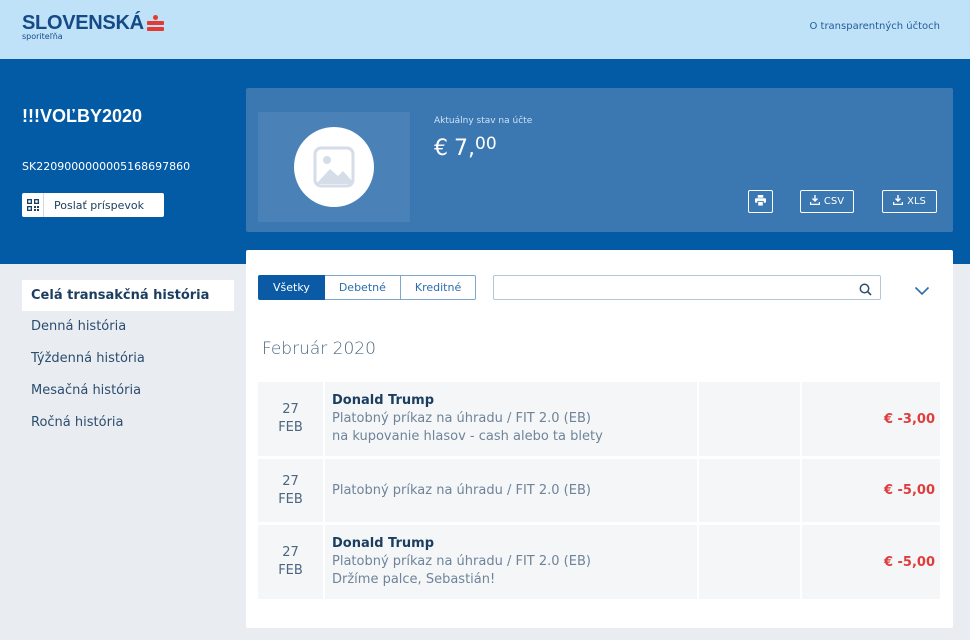  What do you see at coordinates (106, 166) in the screenshot?
I see `account-iban: SK2209000000005168697860` at bounding box center [106, 166].